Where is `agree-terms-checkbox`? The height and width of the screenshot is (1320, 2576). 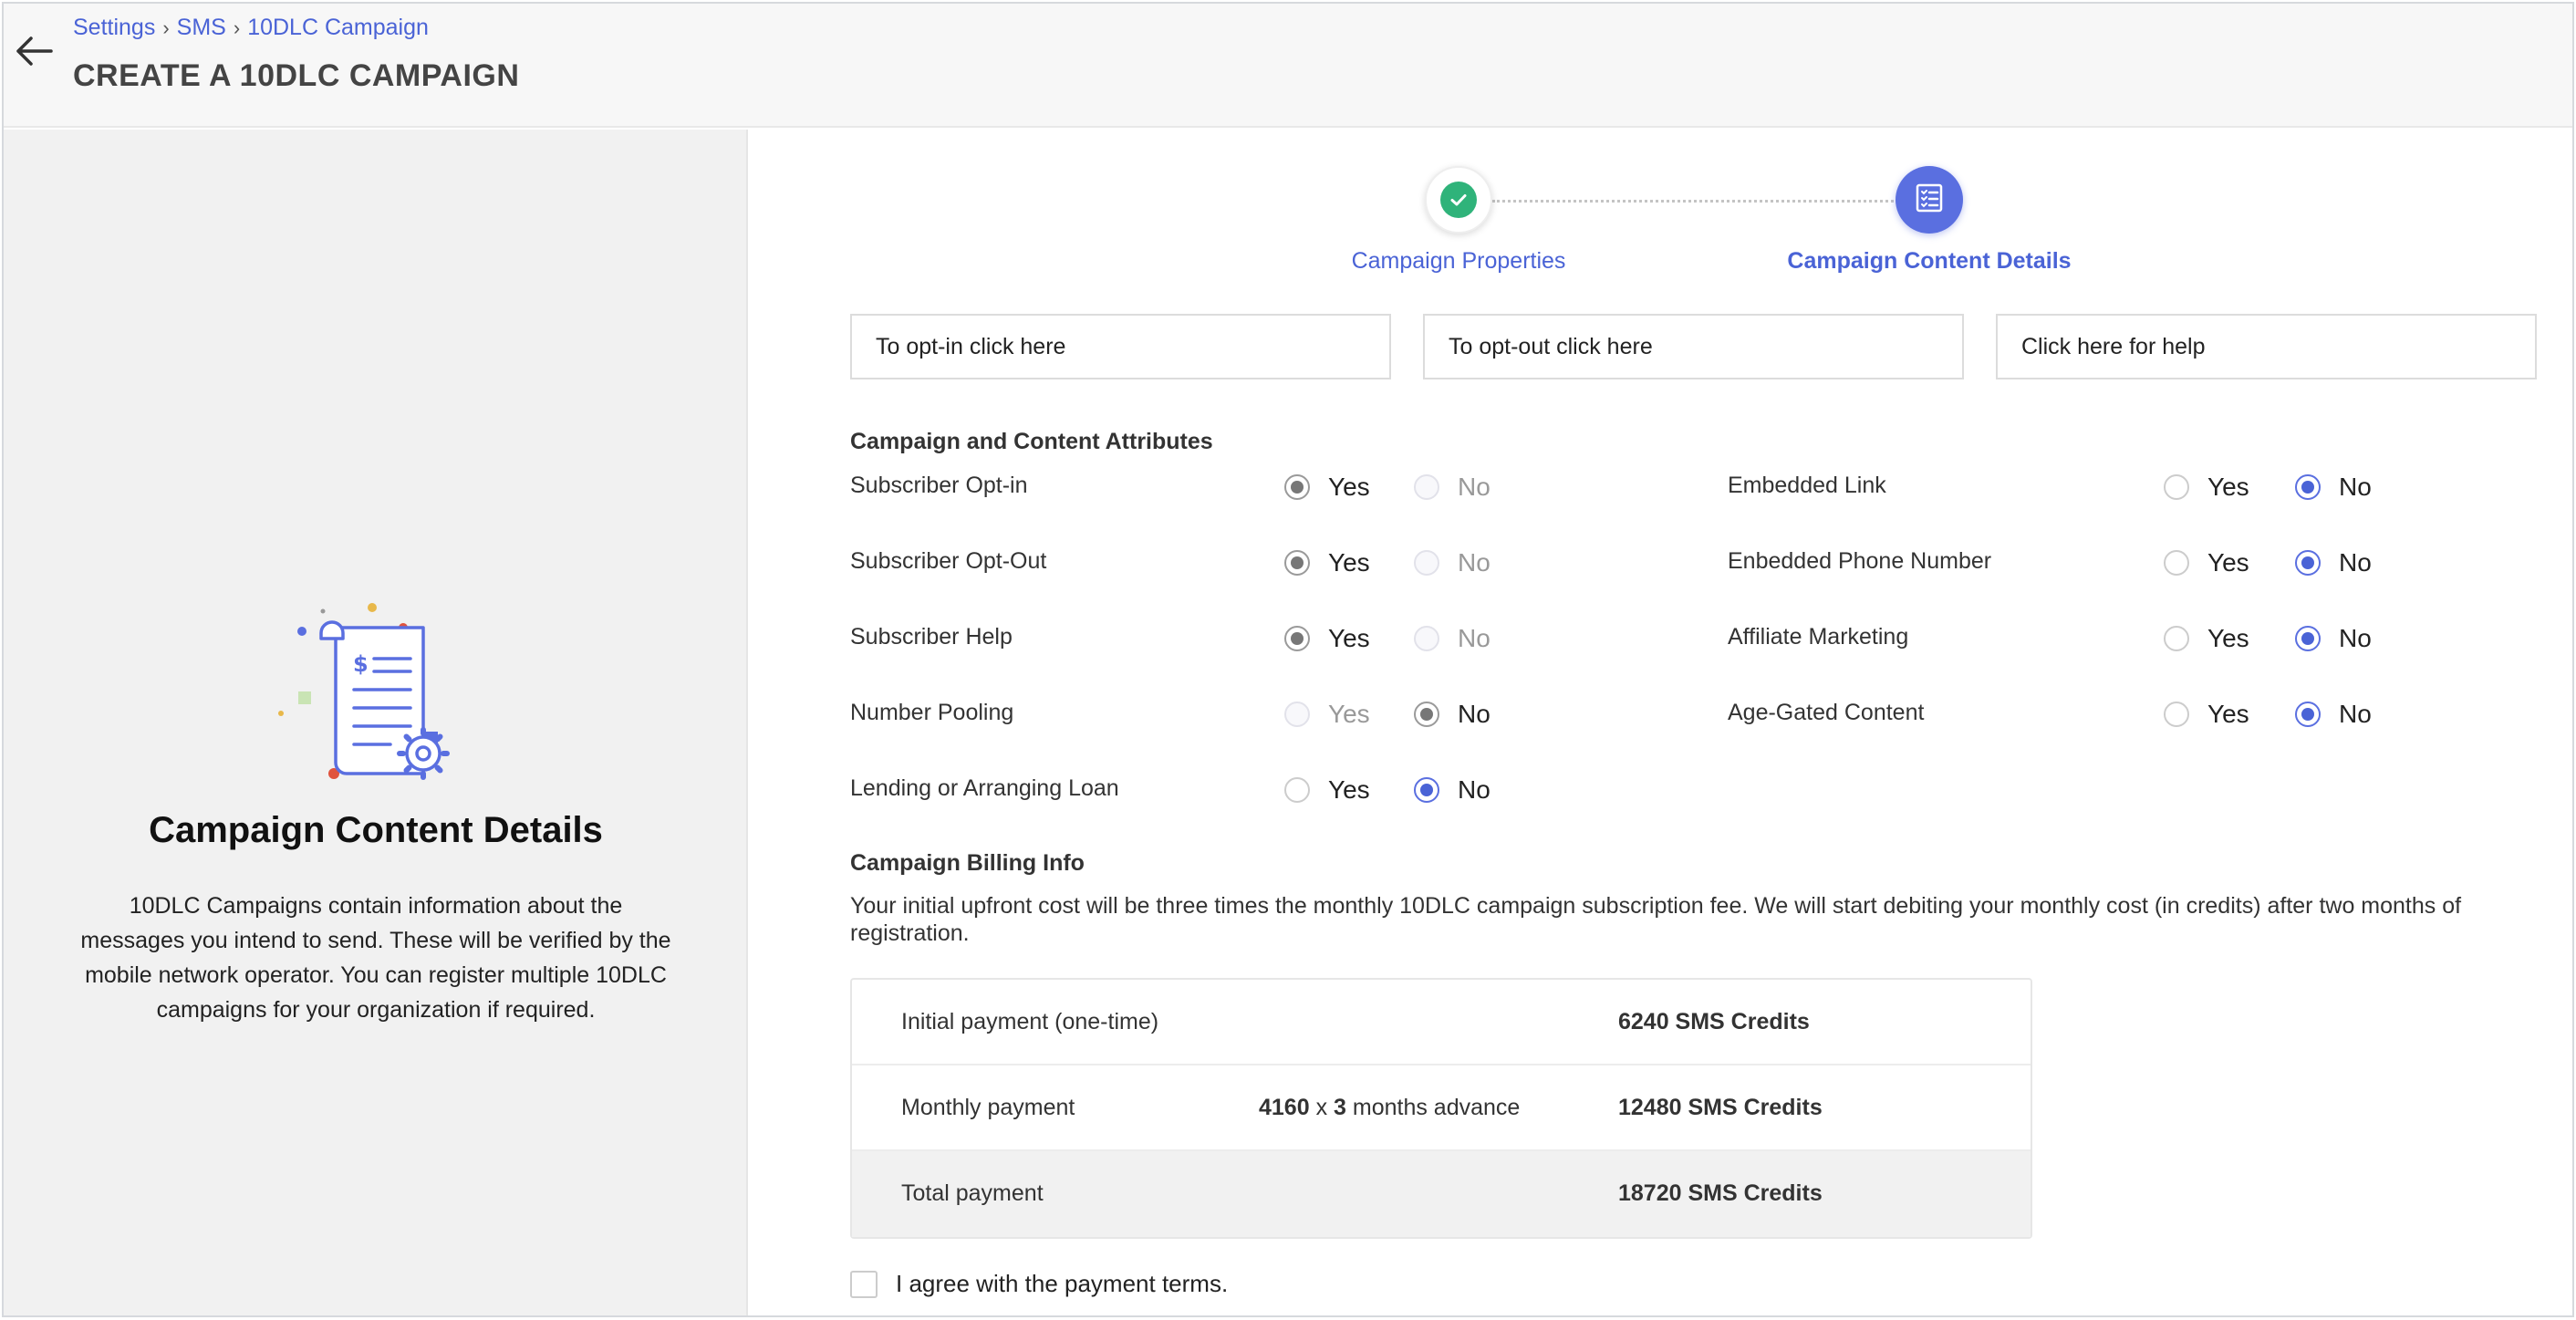 agree-terms-checkbox is located at coordinates (864, 1284).